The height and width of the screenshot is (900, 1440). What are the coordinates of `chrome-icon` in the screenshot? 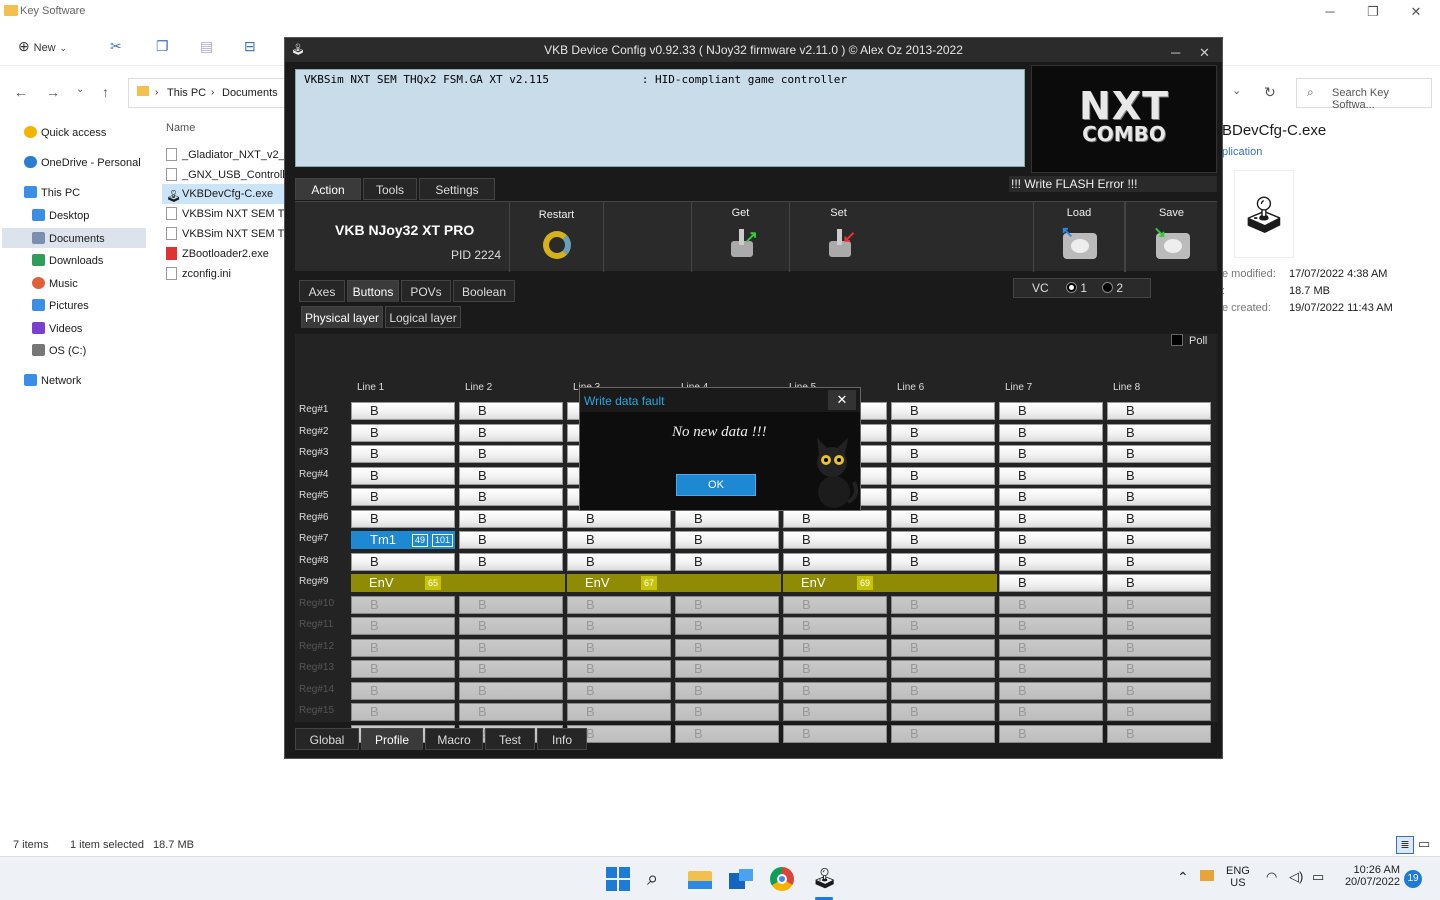 It's located at (782, 879).